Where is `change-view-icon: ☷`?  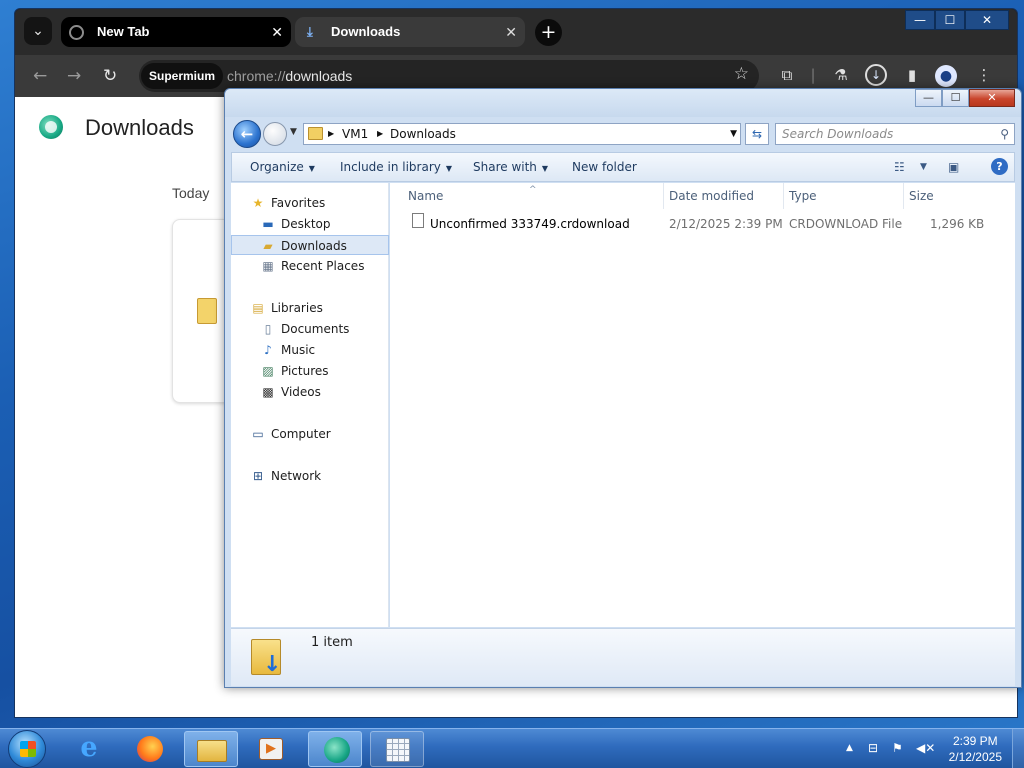 change-view-icon: ☷ is located at coordinates (899, 167).